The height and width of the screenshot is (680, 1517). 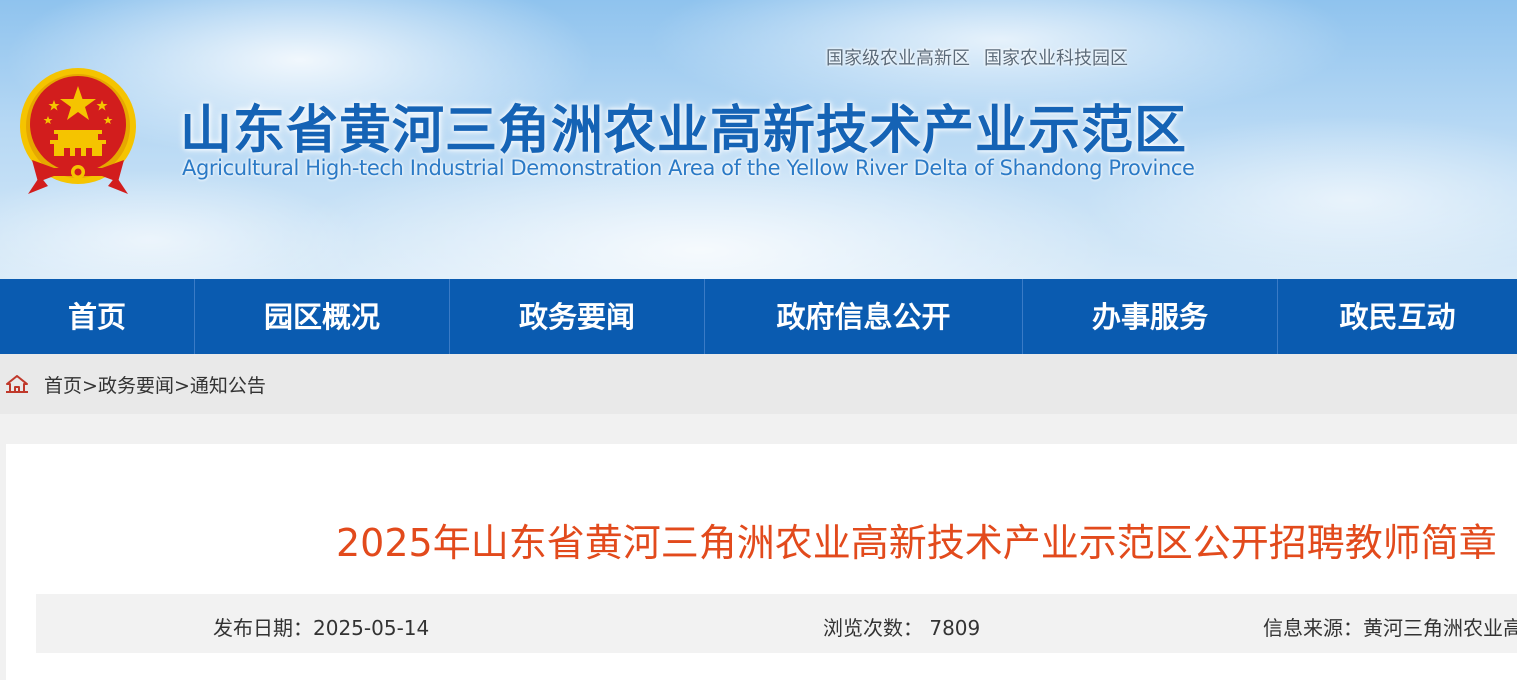 What do you see at coordinates (17, 384) in the screenshot?
I see `home-icon` at bounding box center [17, 384].